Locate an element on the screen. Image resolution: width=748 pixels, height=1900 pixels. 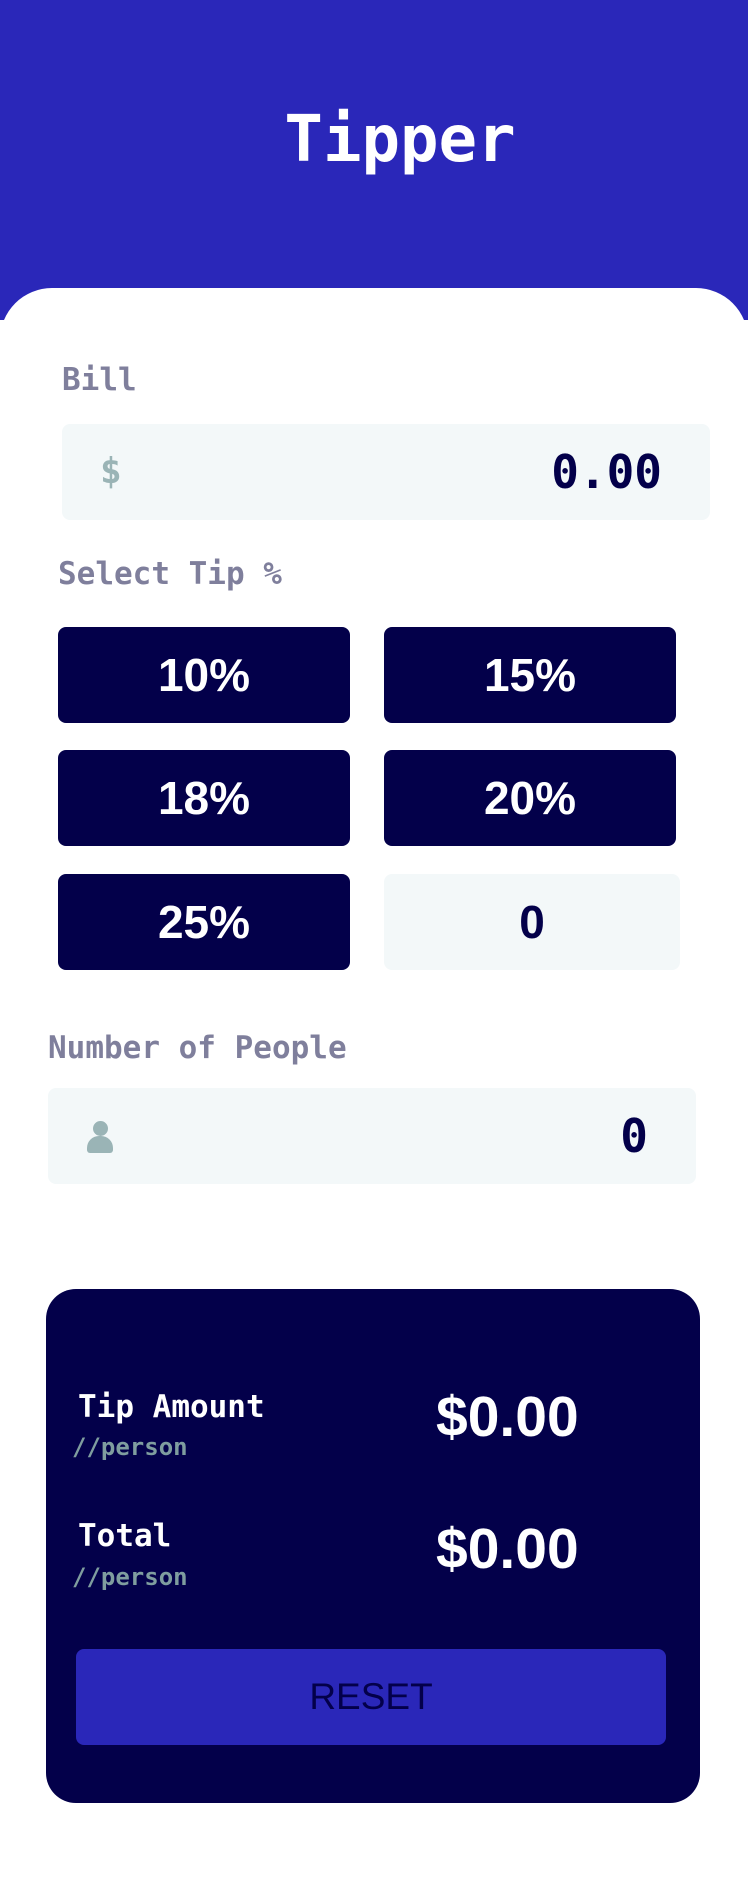
people-input: 0 is located at coordinates (372, 1136).